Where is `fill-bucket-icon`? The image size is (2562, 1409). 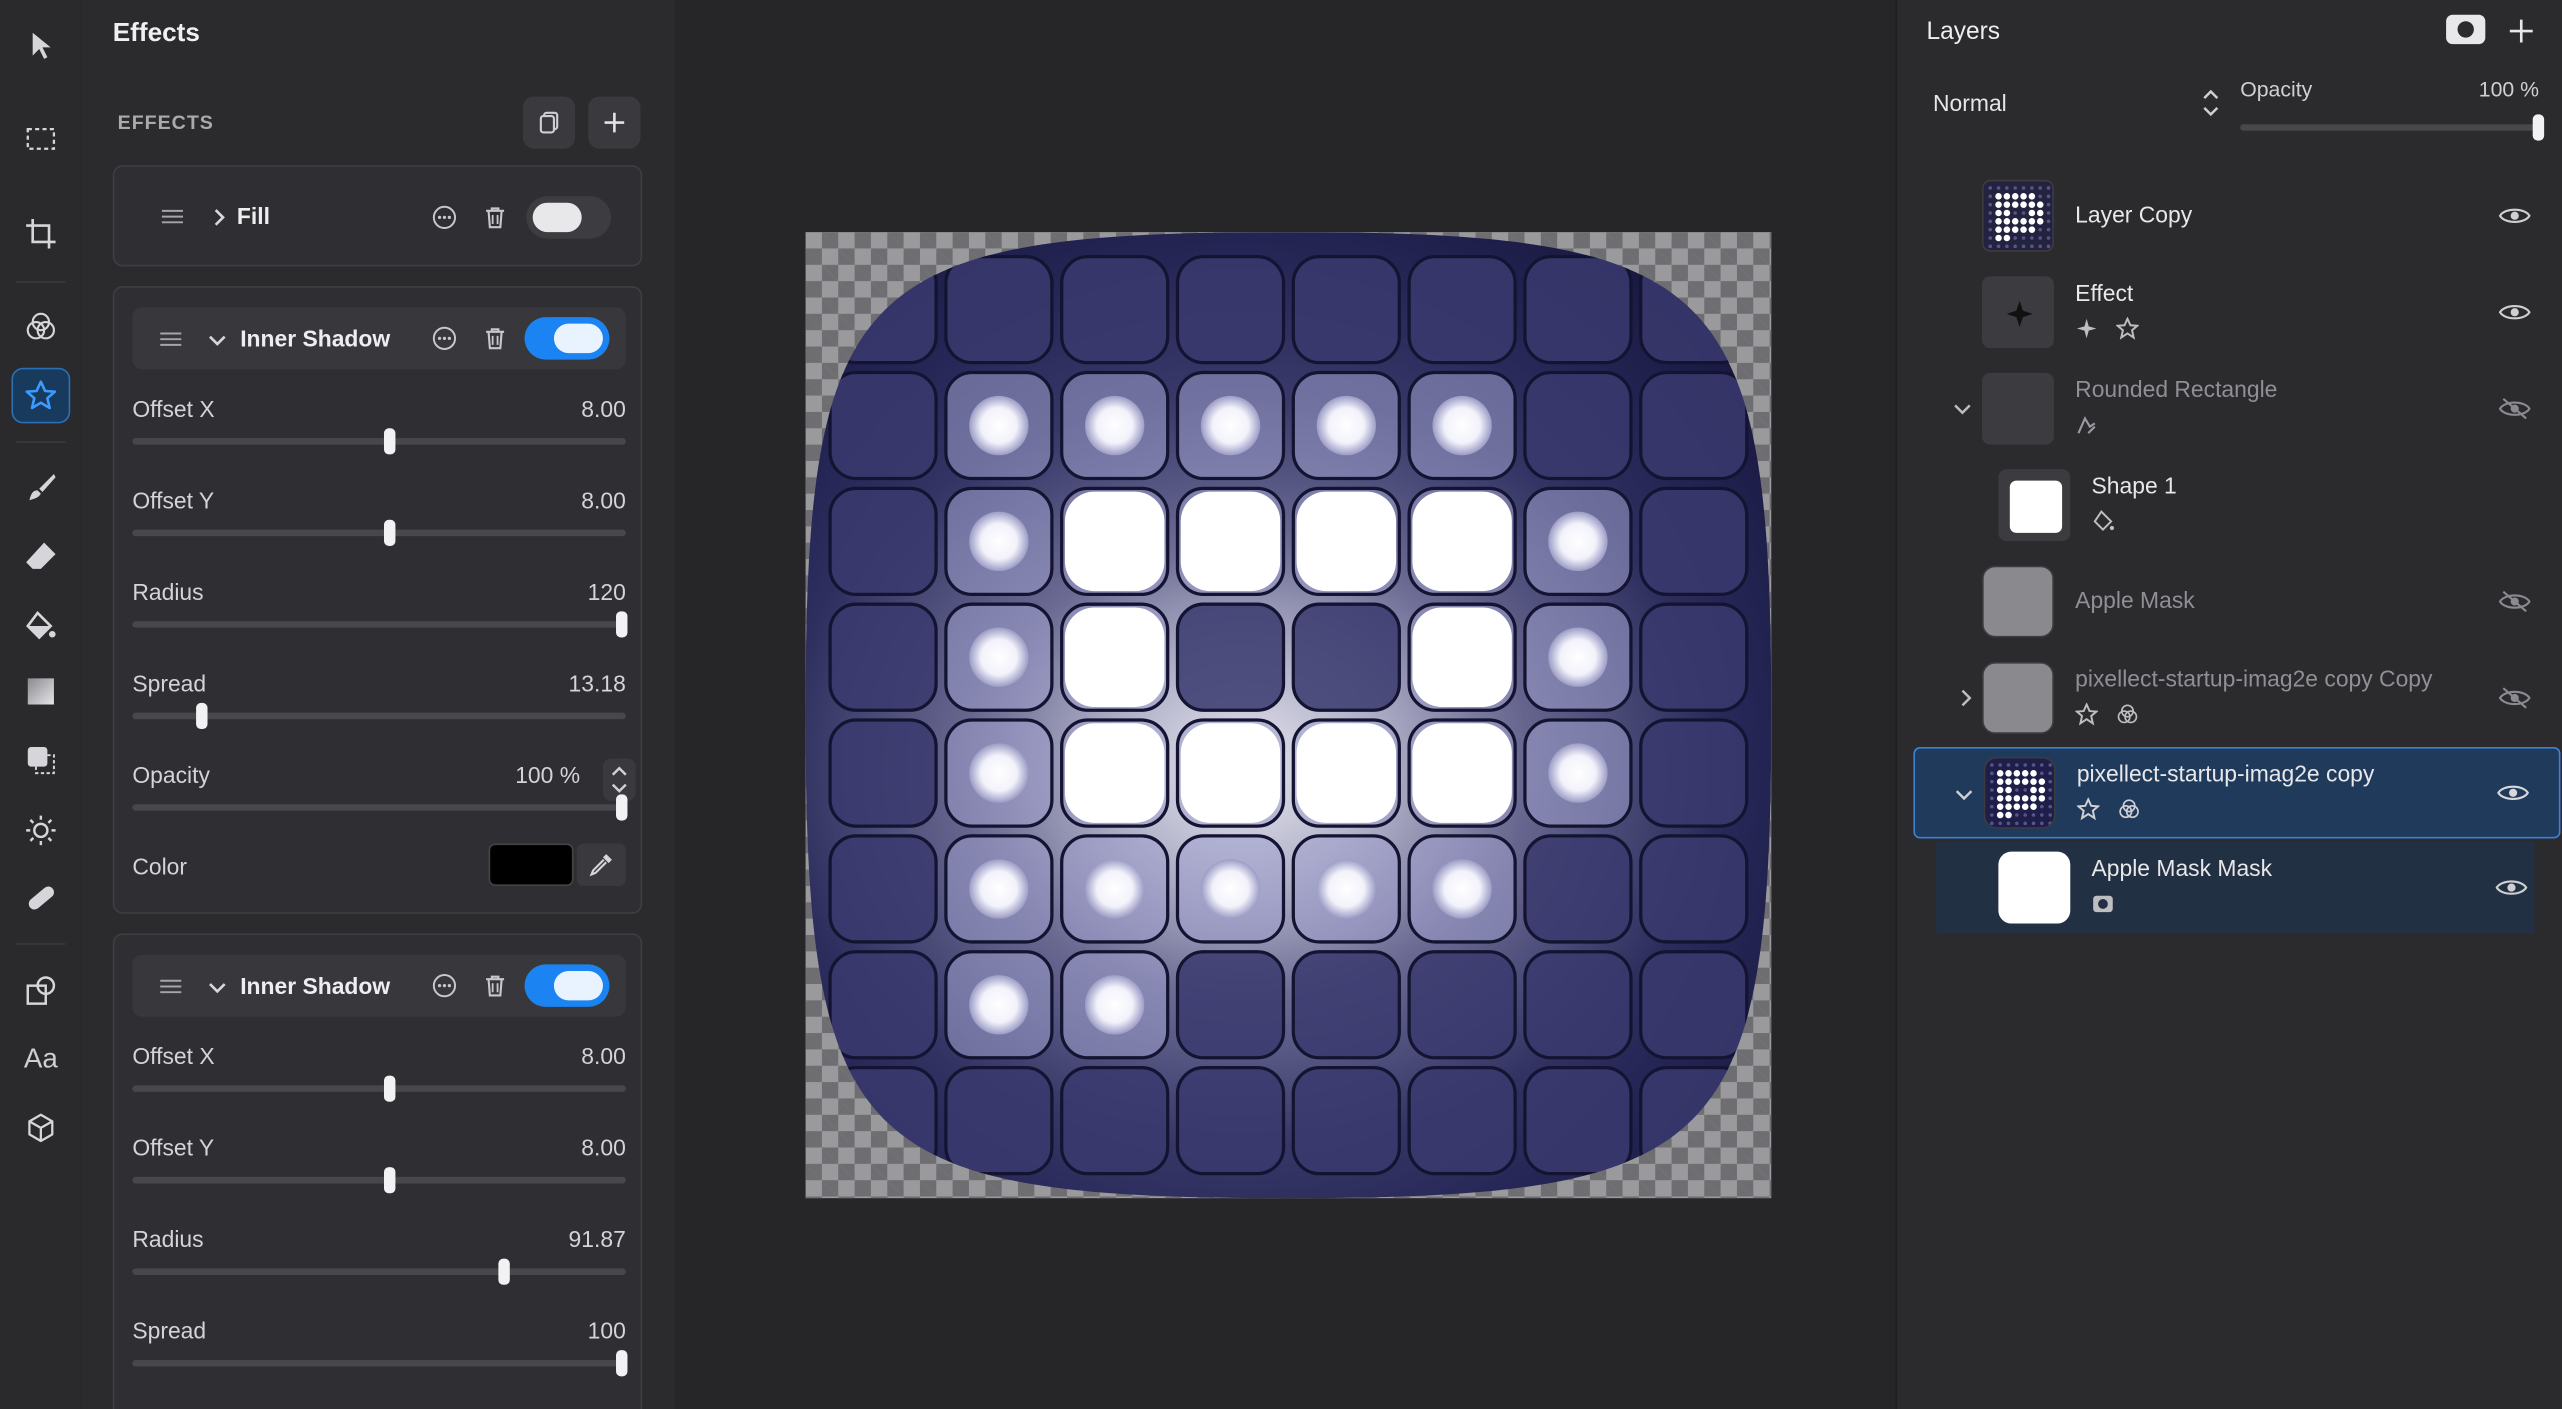 fill-bucket-icon is located at coordinates (41, 625).